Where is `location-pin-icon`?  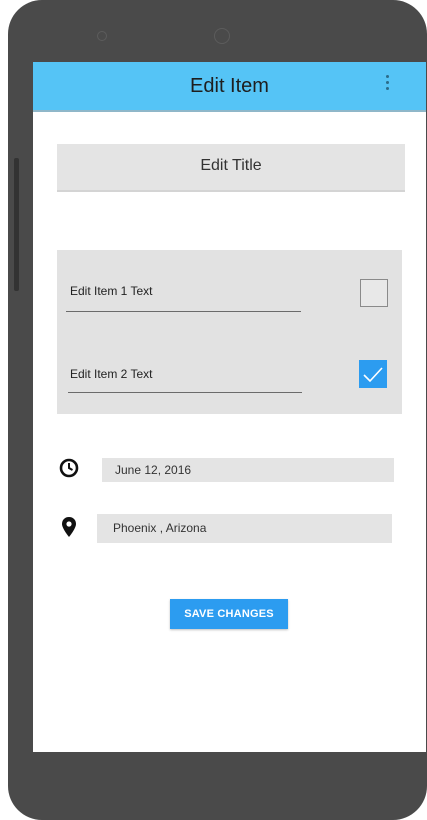
location-pin-icon is located at coordinates (69, 527).